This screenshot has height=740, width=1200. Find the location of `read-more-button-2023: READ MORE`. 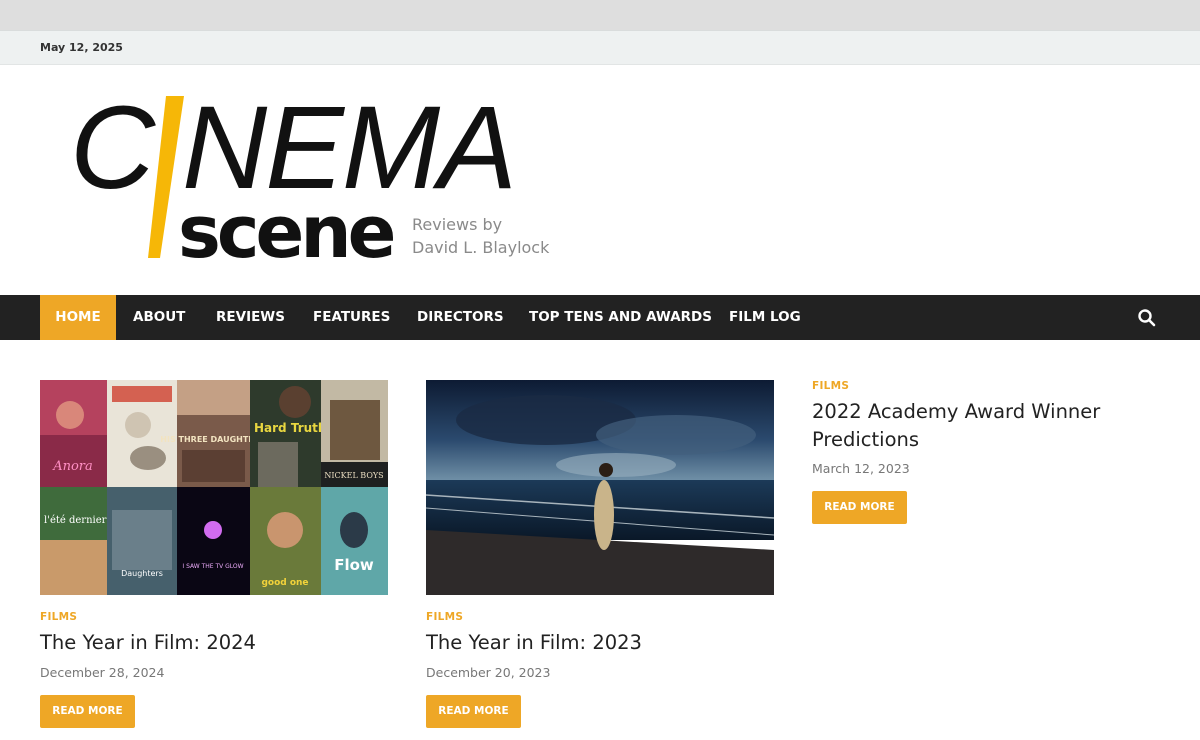

read-more-button-2023: READ MORE is located at coordinates (473, 711).